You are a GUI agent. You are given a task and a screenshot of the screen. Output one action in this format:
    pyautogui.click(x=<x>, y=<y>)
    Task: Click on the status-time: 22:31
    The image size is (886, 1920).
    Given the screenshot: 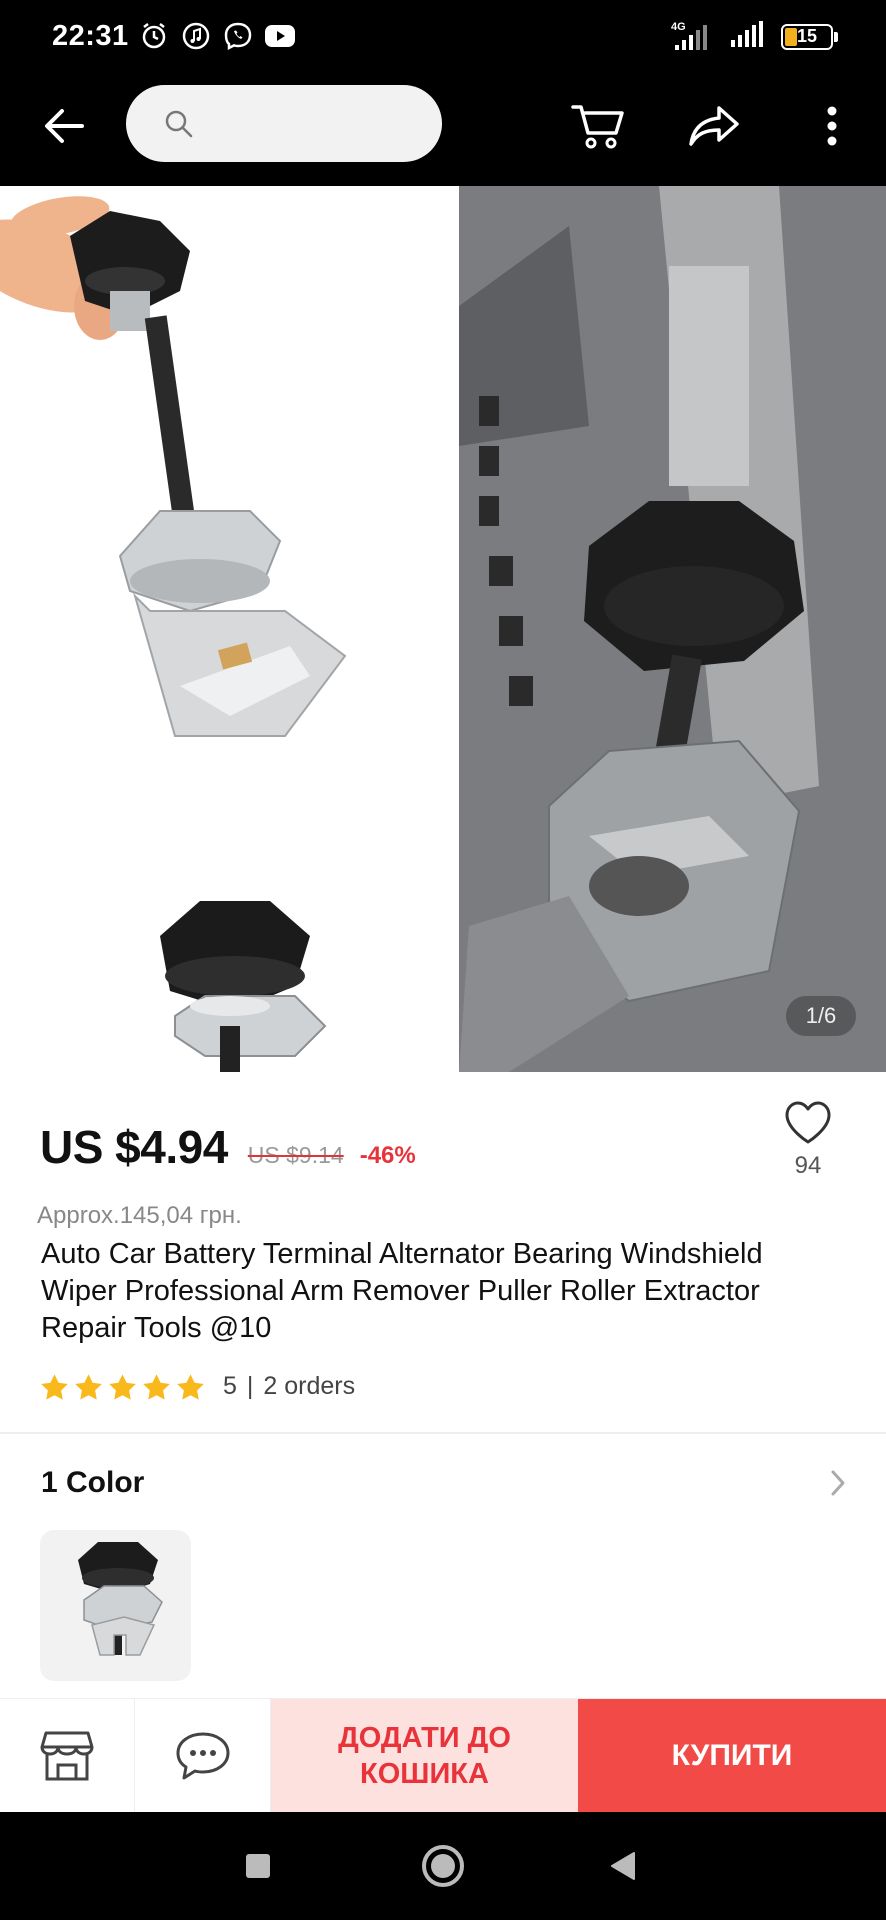 What is the action you would take?
    pyautogui.click(x=90, y=36)
    